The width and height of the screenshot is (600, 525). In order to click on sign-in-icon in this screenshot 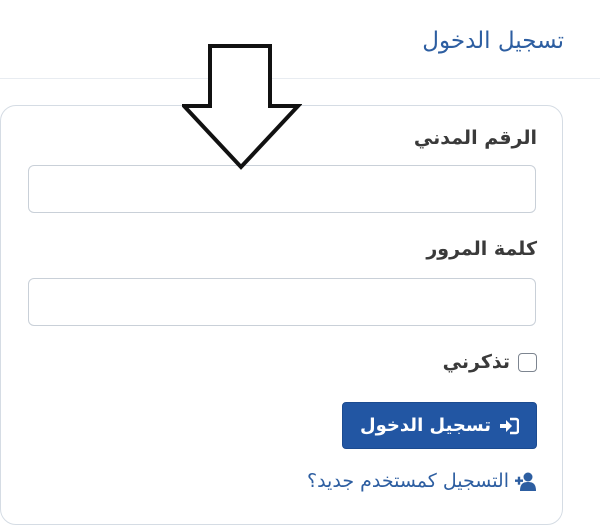, I will do `click(509, 426)`.